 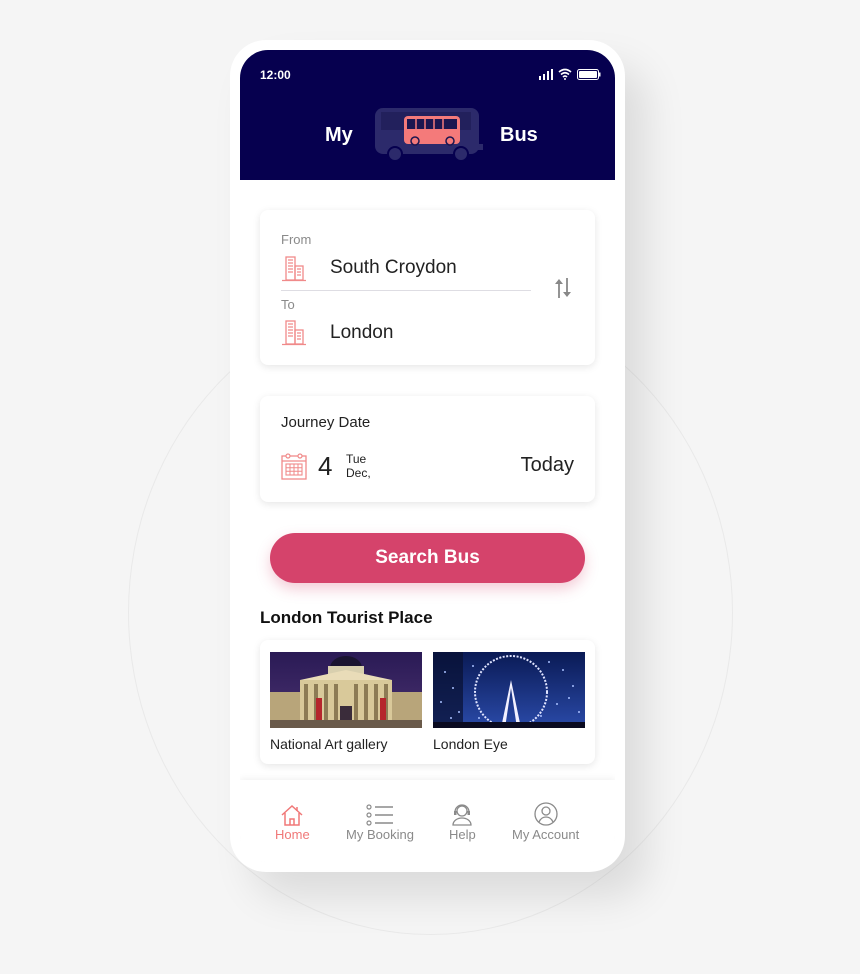 I want to click on list-icon, so click(x=379, y=815).